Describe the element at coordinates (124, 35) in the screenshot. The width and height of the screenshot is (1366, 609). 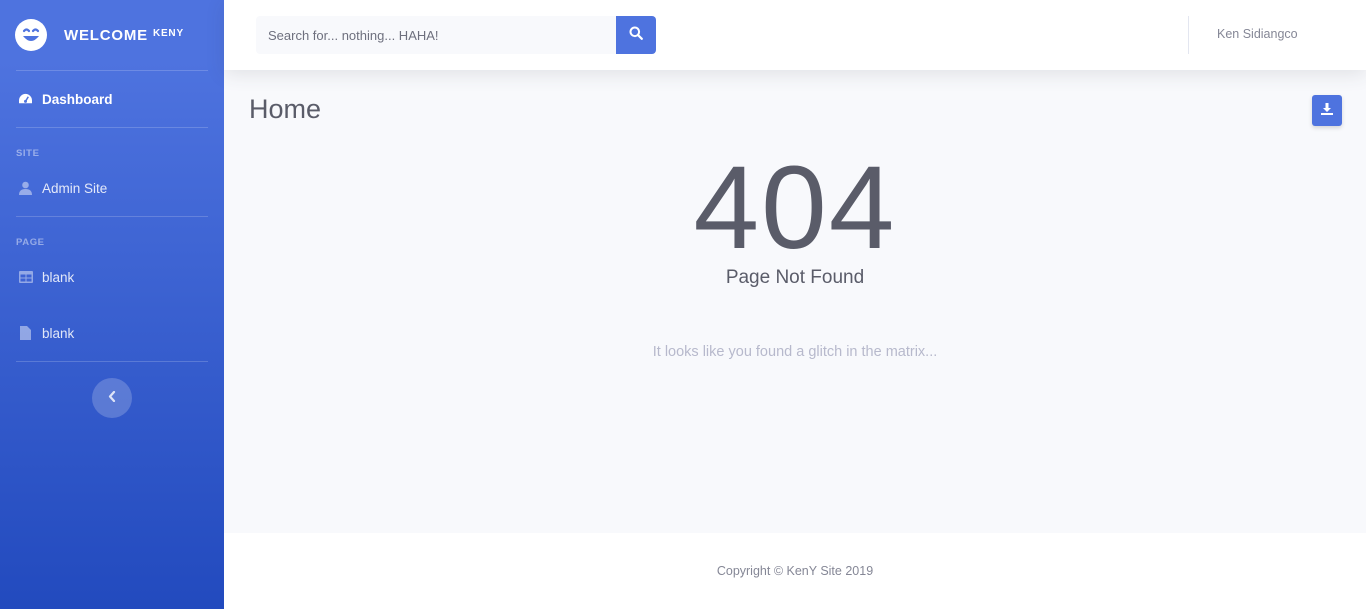
I see `brand-title: WELCOME KENY` at that location.